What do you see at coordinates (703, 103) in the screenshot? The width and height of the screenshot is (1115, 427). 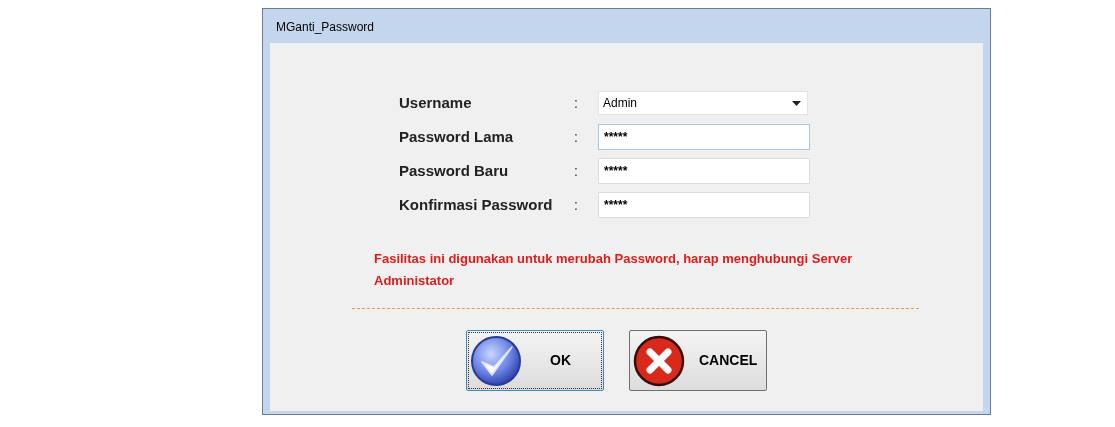 I see `username-dropdown: Admin` at bounding box center [703, 103].